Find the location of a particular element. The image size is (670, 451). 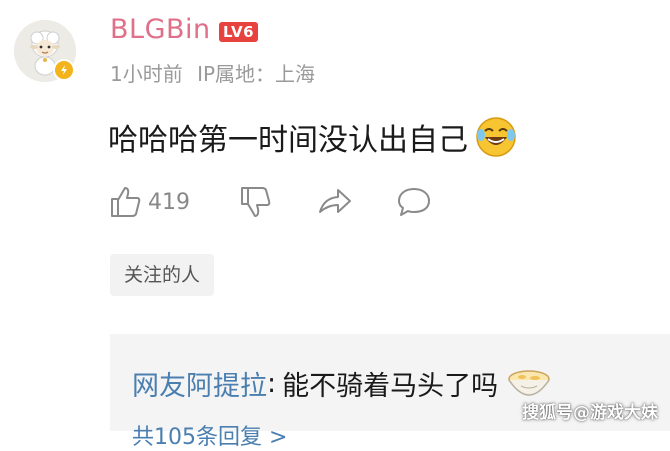

share-button is located at coordinates (335, 202).